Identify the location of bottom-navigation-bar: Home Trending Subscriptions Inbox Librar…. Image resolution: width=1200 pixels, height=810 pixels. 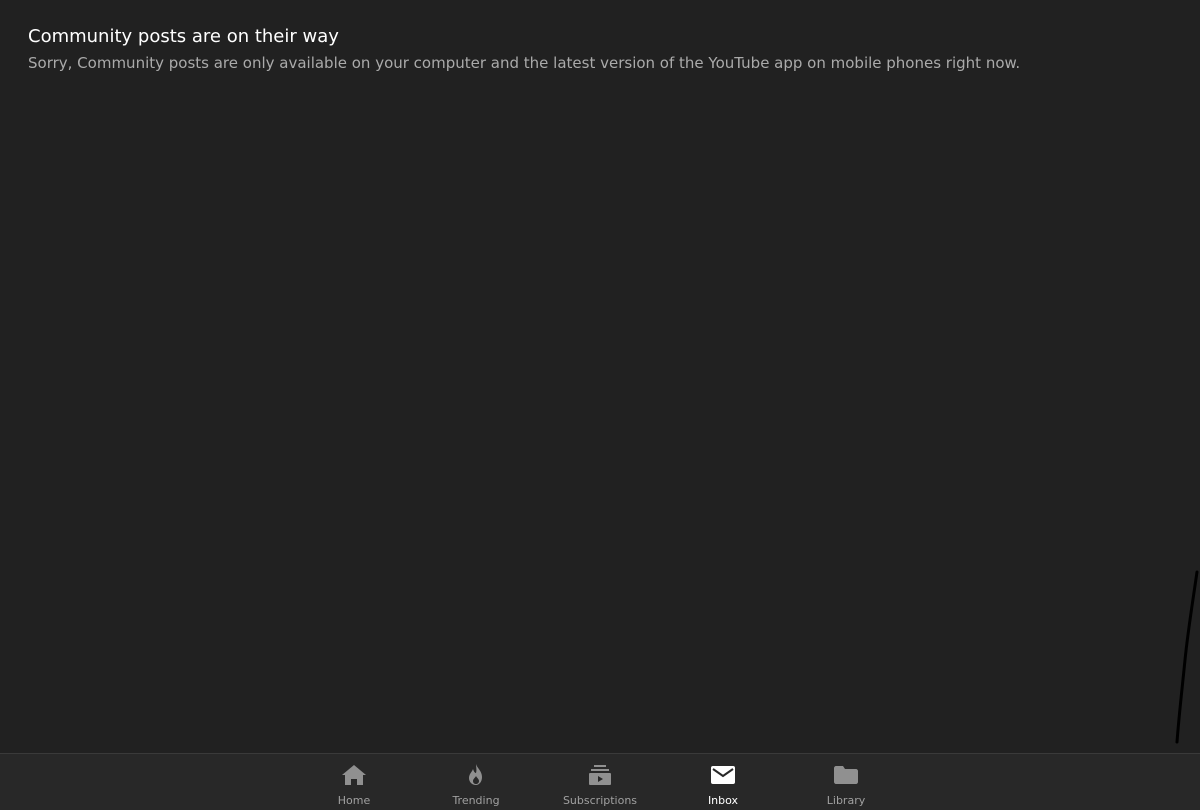
(600, 781).